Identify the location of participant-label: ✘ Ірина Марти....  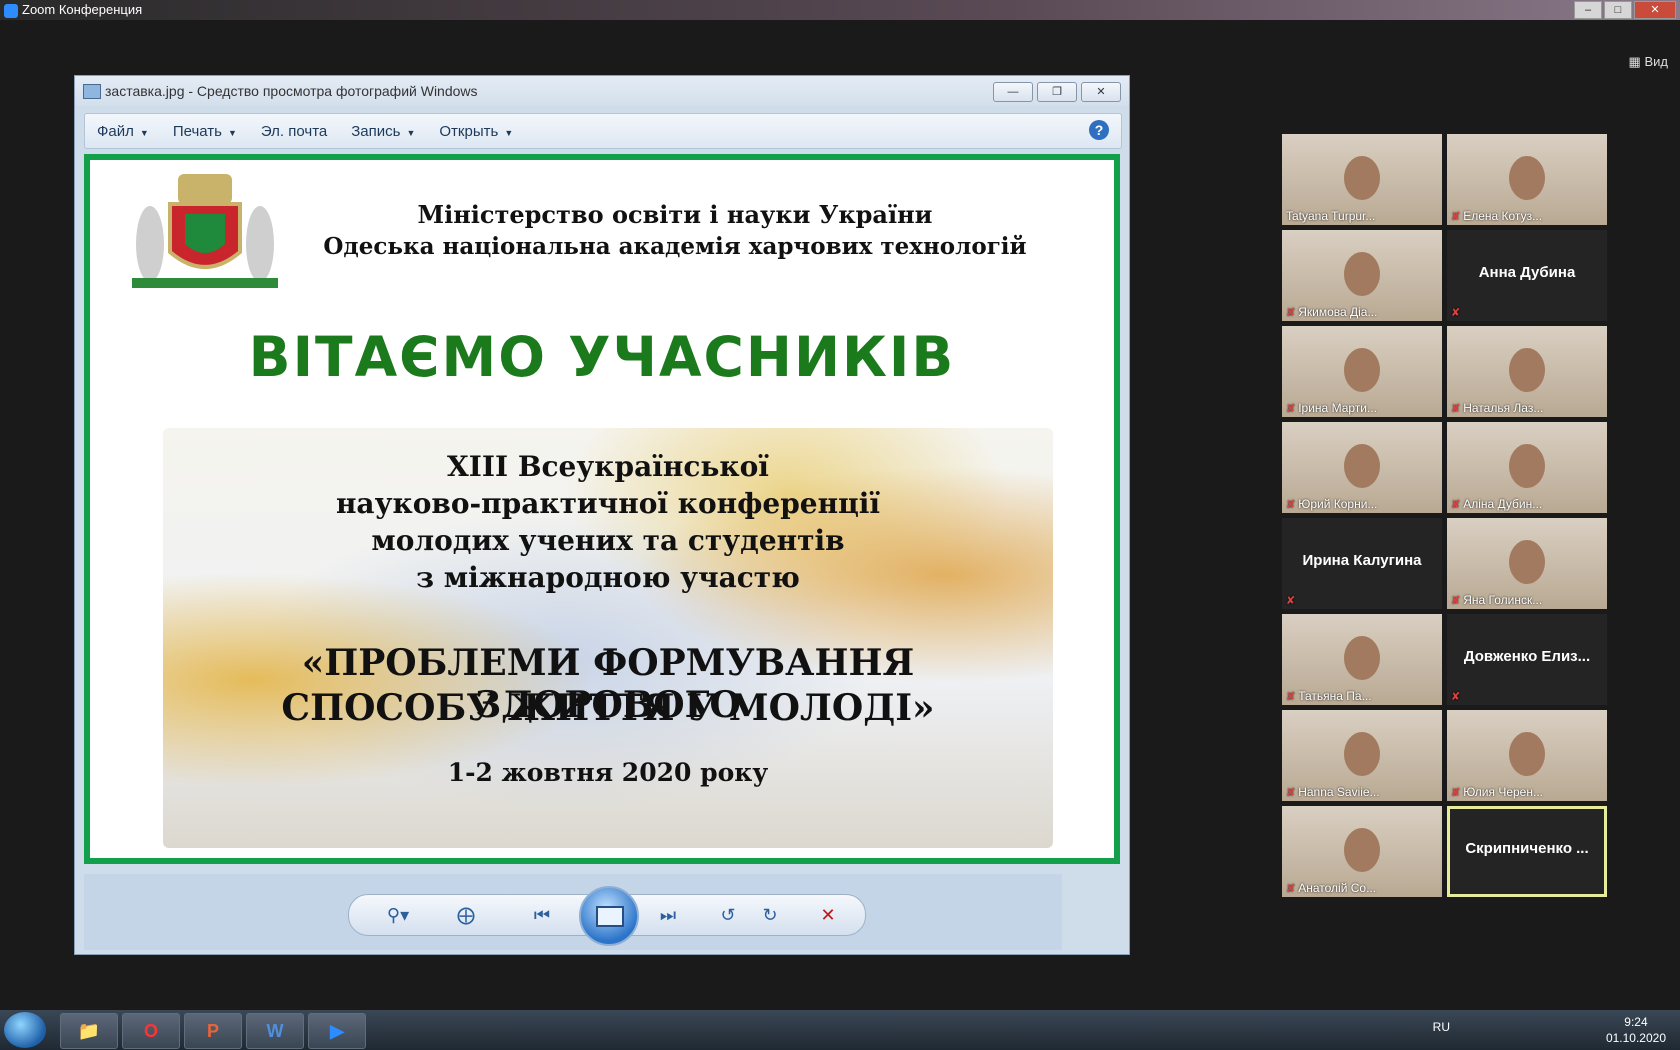
(1331, 408).